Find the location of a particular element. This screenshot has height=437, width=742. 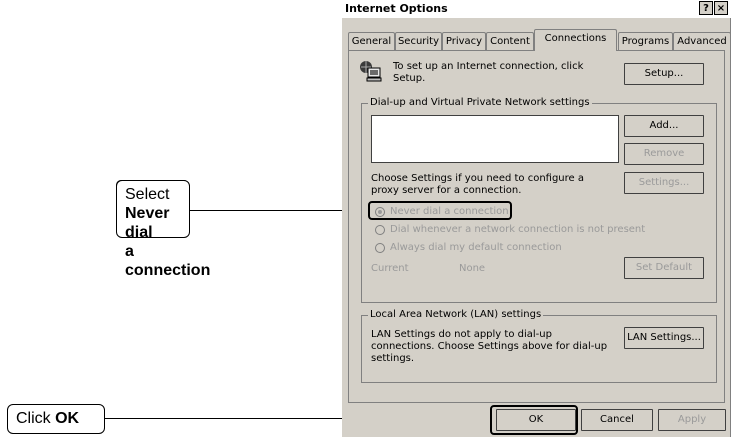

tab-connections: Connections is located at coordinates (575, 40).